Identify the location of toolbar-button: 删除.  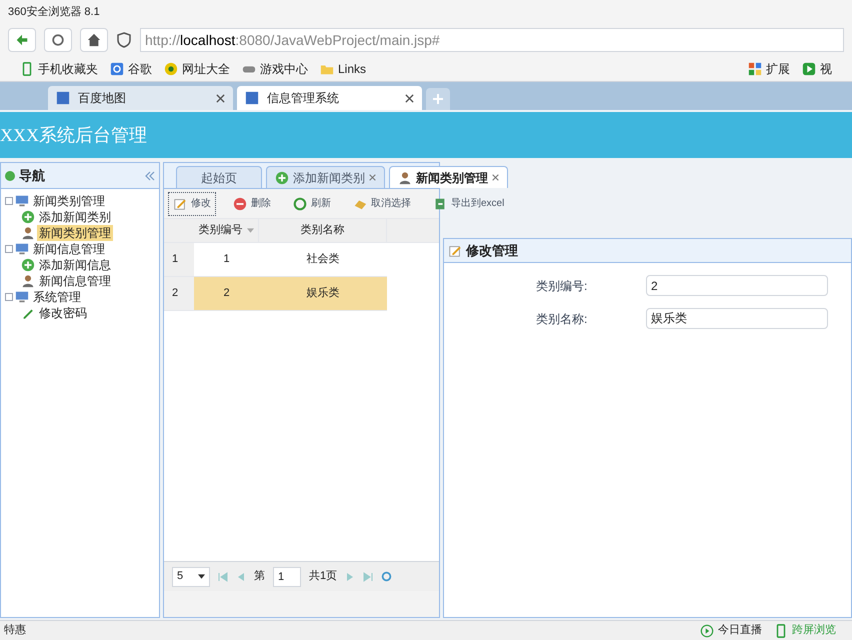
(252, 204).